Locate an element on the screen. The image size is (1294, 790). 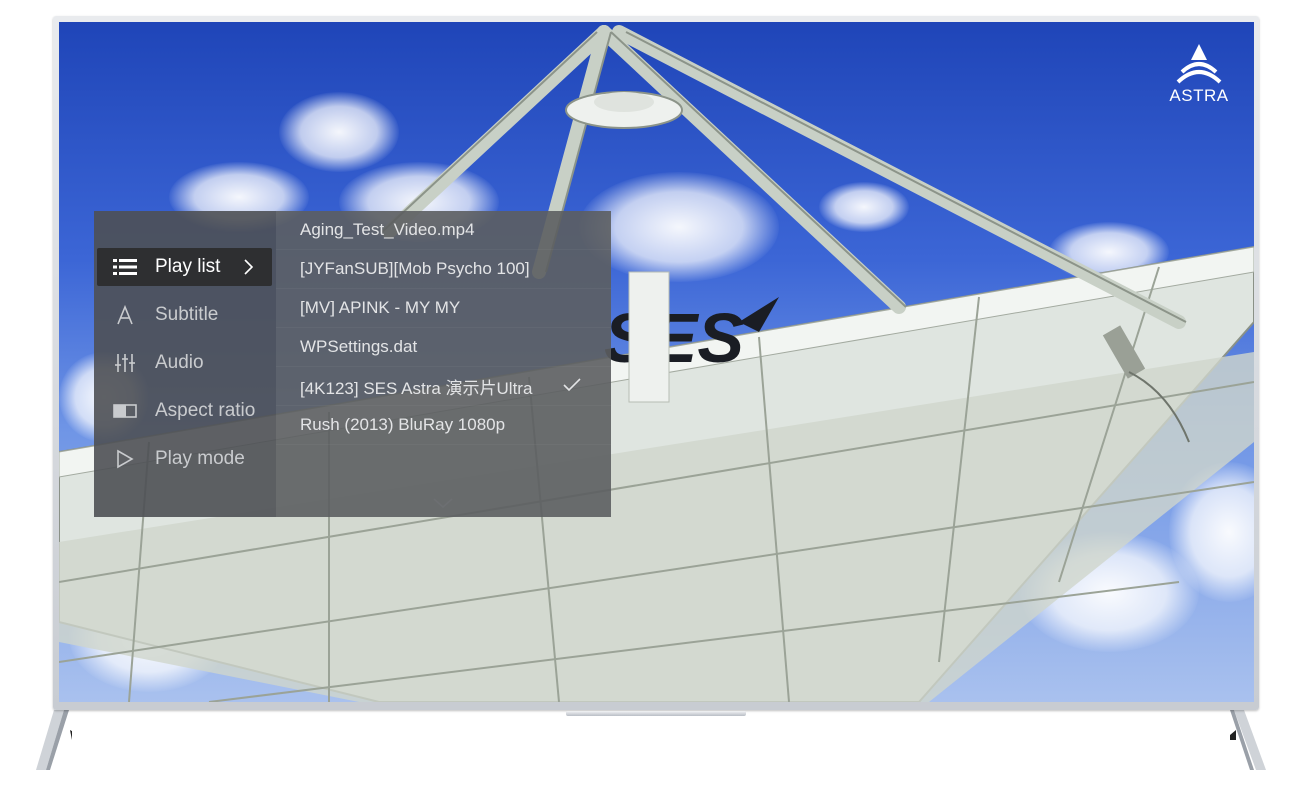
playlist-item: Rush (2013) BluRay 1080p is located at coordinates (443, 425).